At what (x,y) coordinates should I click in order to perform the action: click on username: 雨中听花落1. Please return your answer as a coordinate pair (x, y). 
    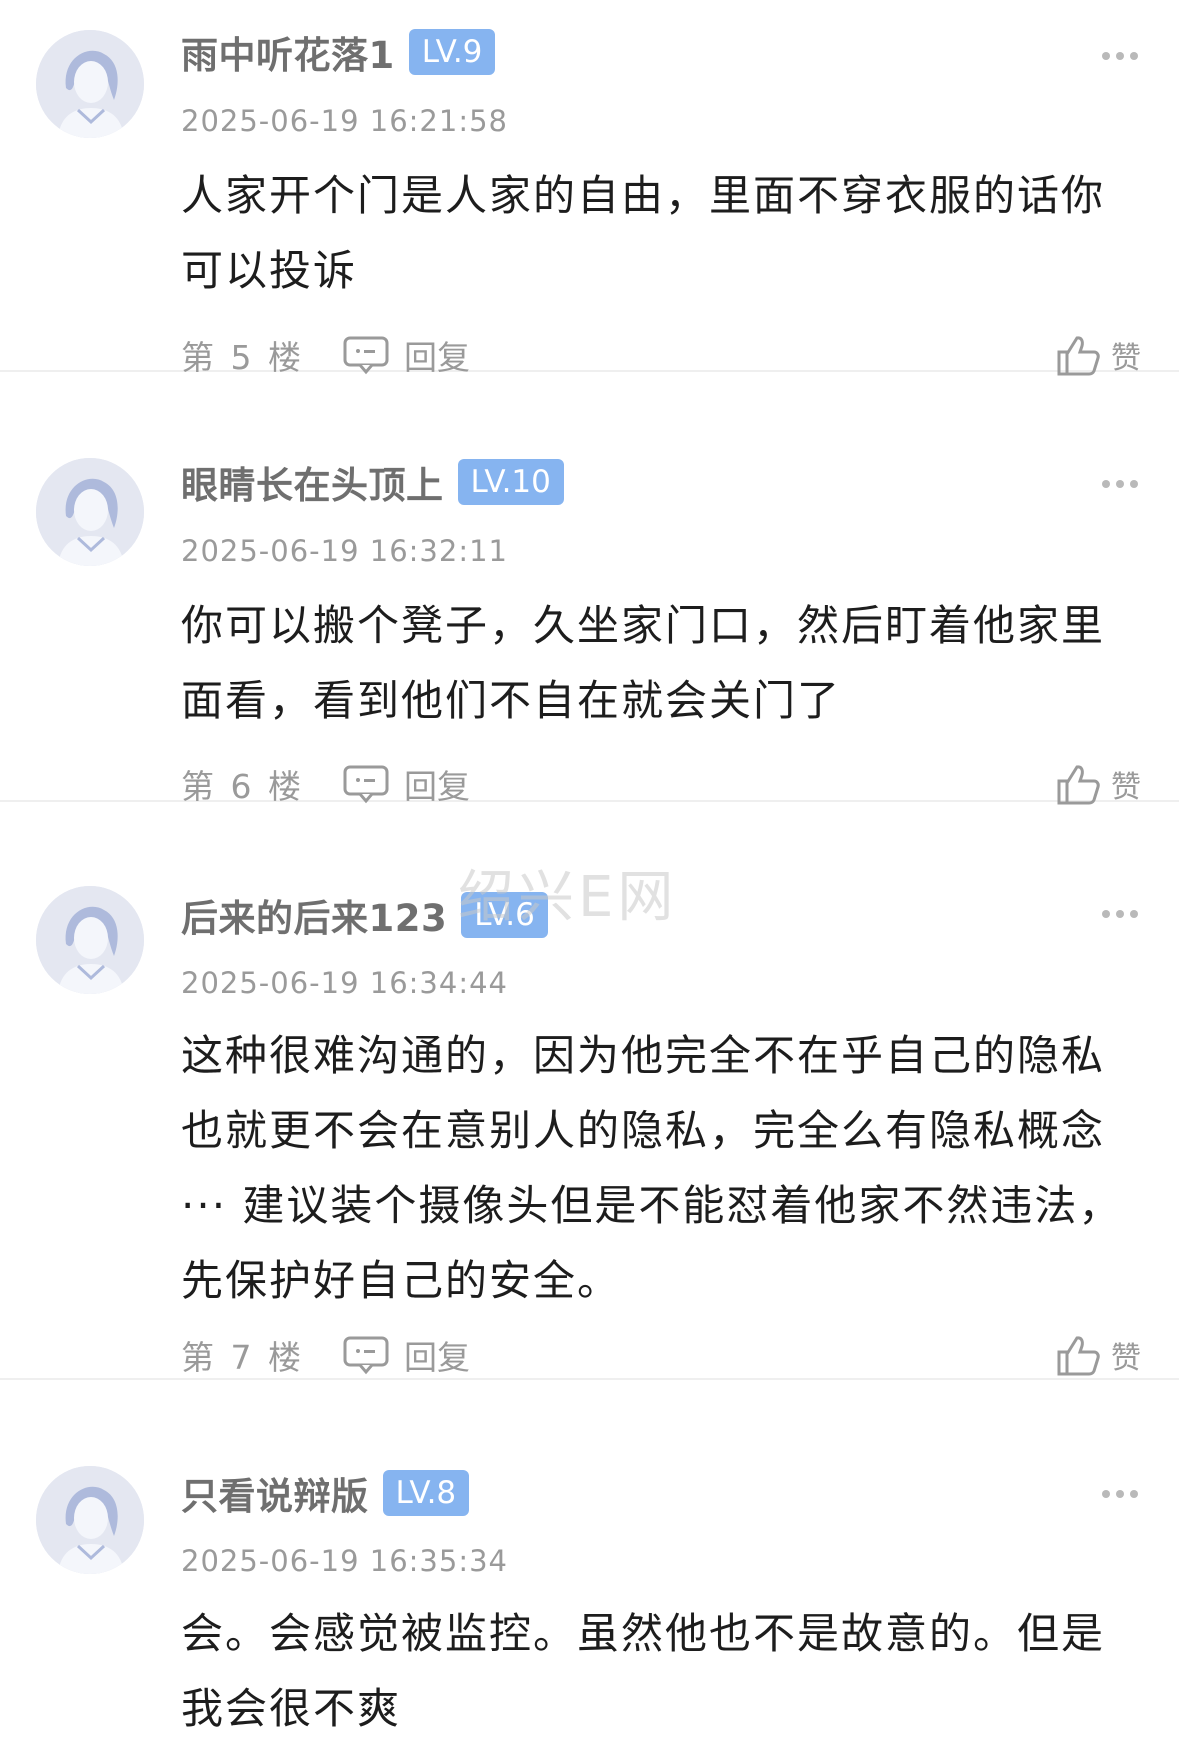
    Looking at the image, I should click on (288, 52).